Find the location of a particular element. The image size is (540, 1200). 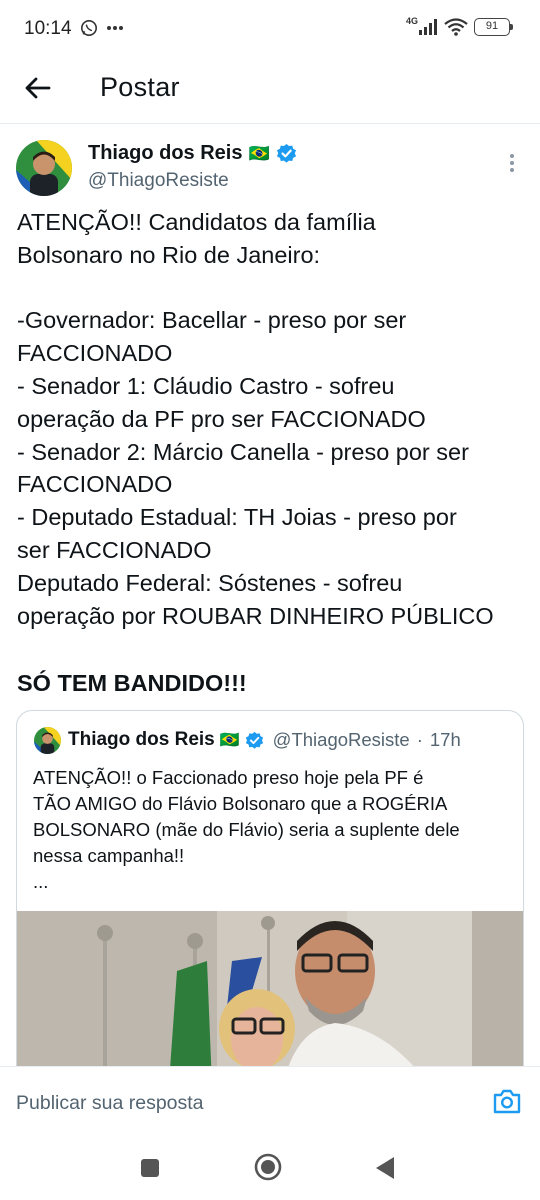

arrow-left-icon is located at coordinates (38, 88).